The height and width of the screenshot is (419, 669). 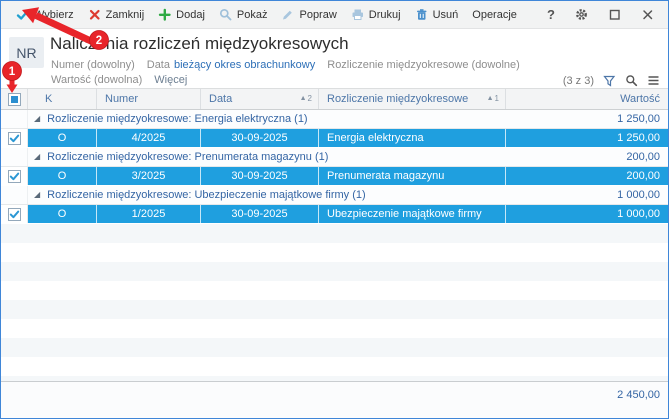 What do you see at coordinates (306, 99) in the screenshot?
I see `sort-indicator-data: ▲ 2` at bounding box center [306, 99].